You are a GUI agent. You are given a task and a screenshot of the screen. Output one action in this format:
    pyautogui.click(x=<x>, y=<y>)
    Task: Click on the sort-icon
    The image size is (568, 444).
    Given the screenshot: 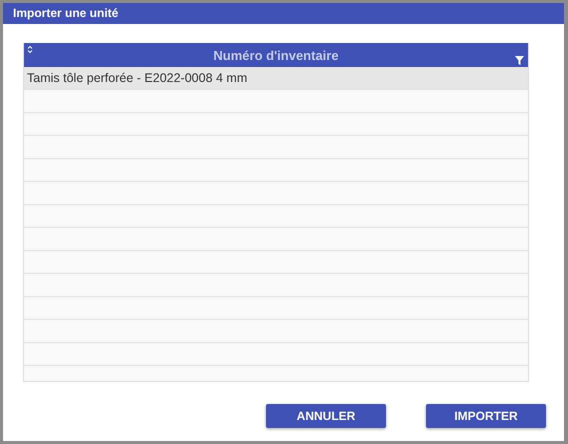 What is the action you would take?
    pyautogui.click(x=30, y=49)
    